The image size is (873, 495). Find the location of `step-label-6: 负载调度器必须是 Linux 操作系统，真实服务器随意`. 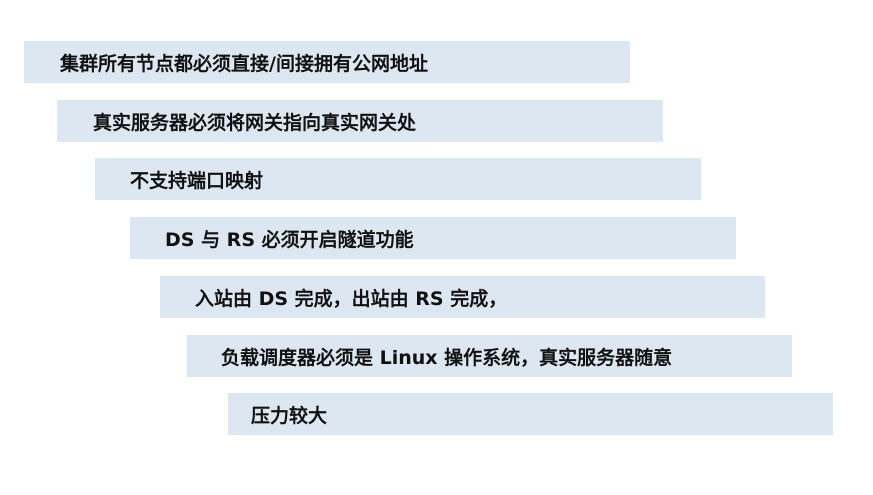

step-label-6: 负载调度器必须是 Linux 操作系统，真实服务器随意 is located at coordinates (447, 357).